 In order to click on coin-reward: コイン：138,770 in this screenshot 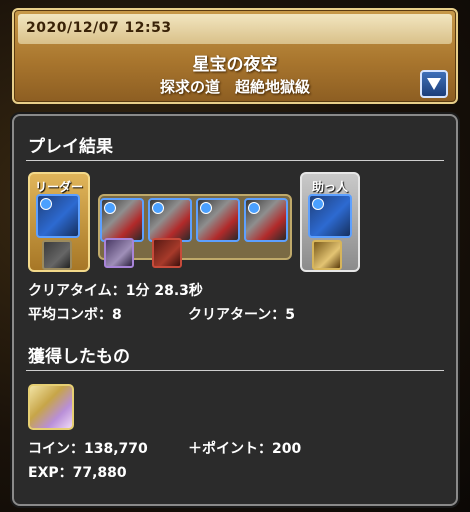, I will do `click(88, 449)`.